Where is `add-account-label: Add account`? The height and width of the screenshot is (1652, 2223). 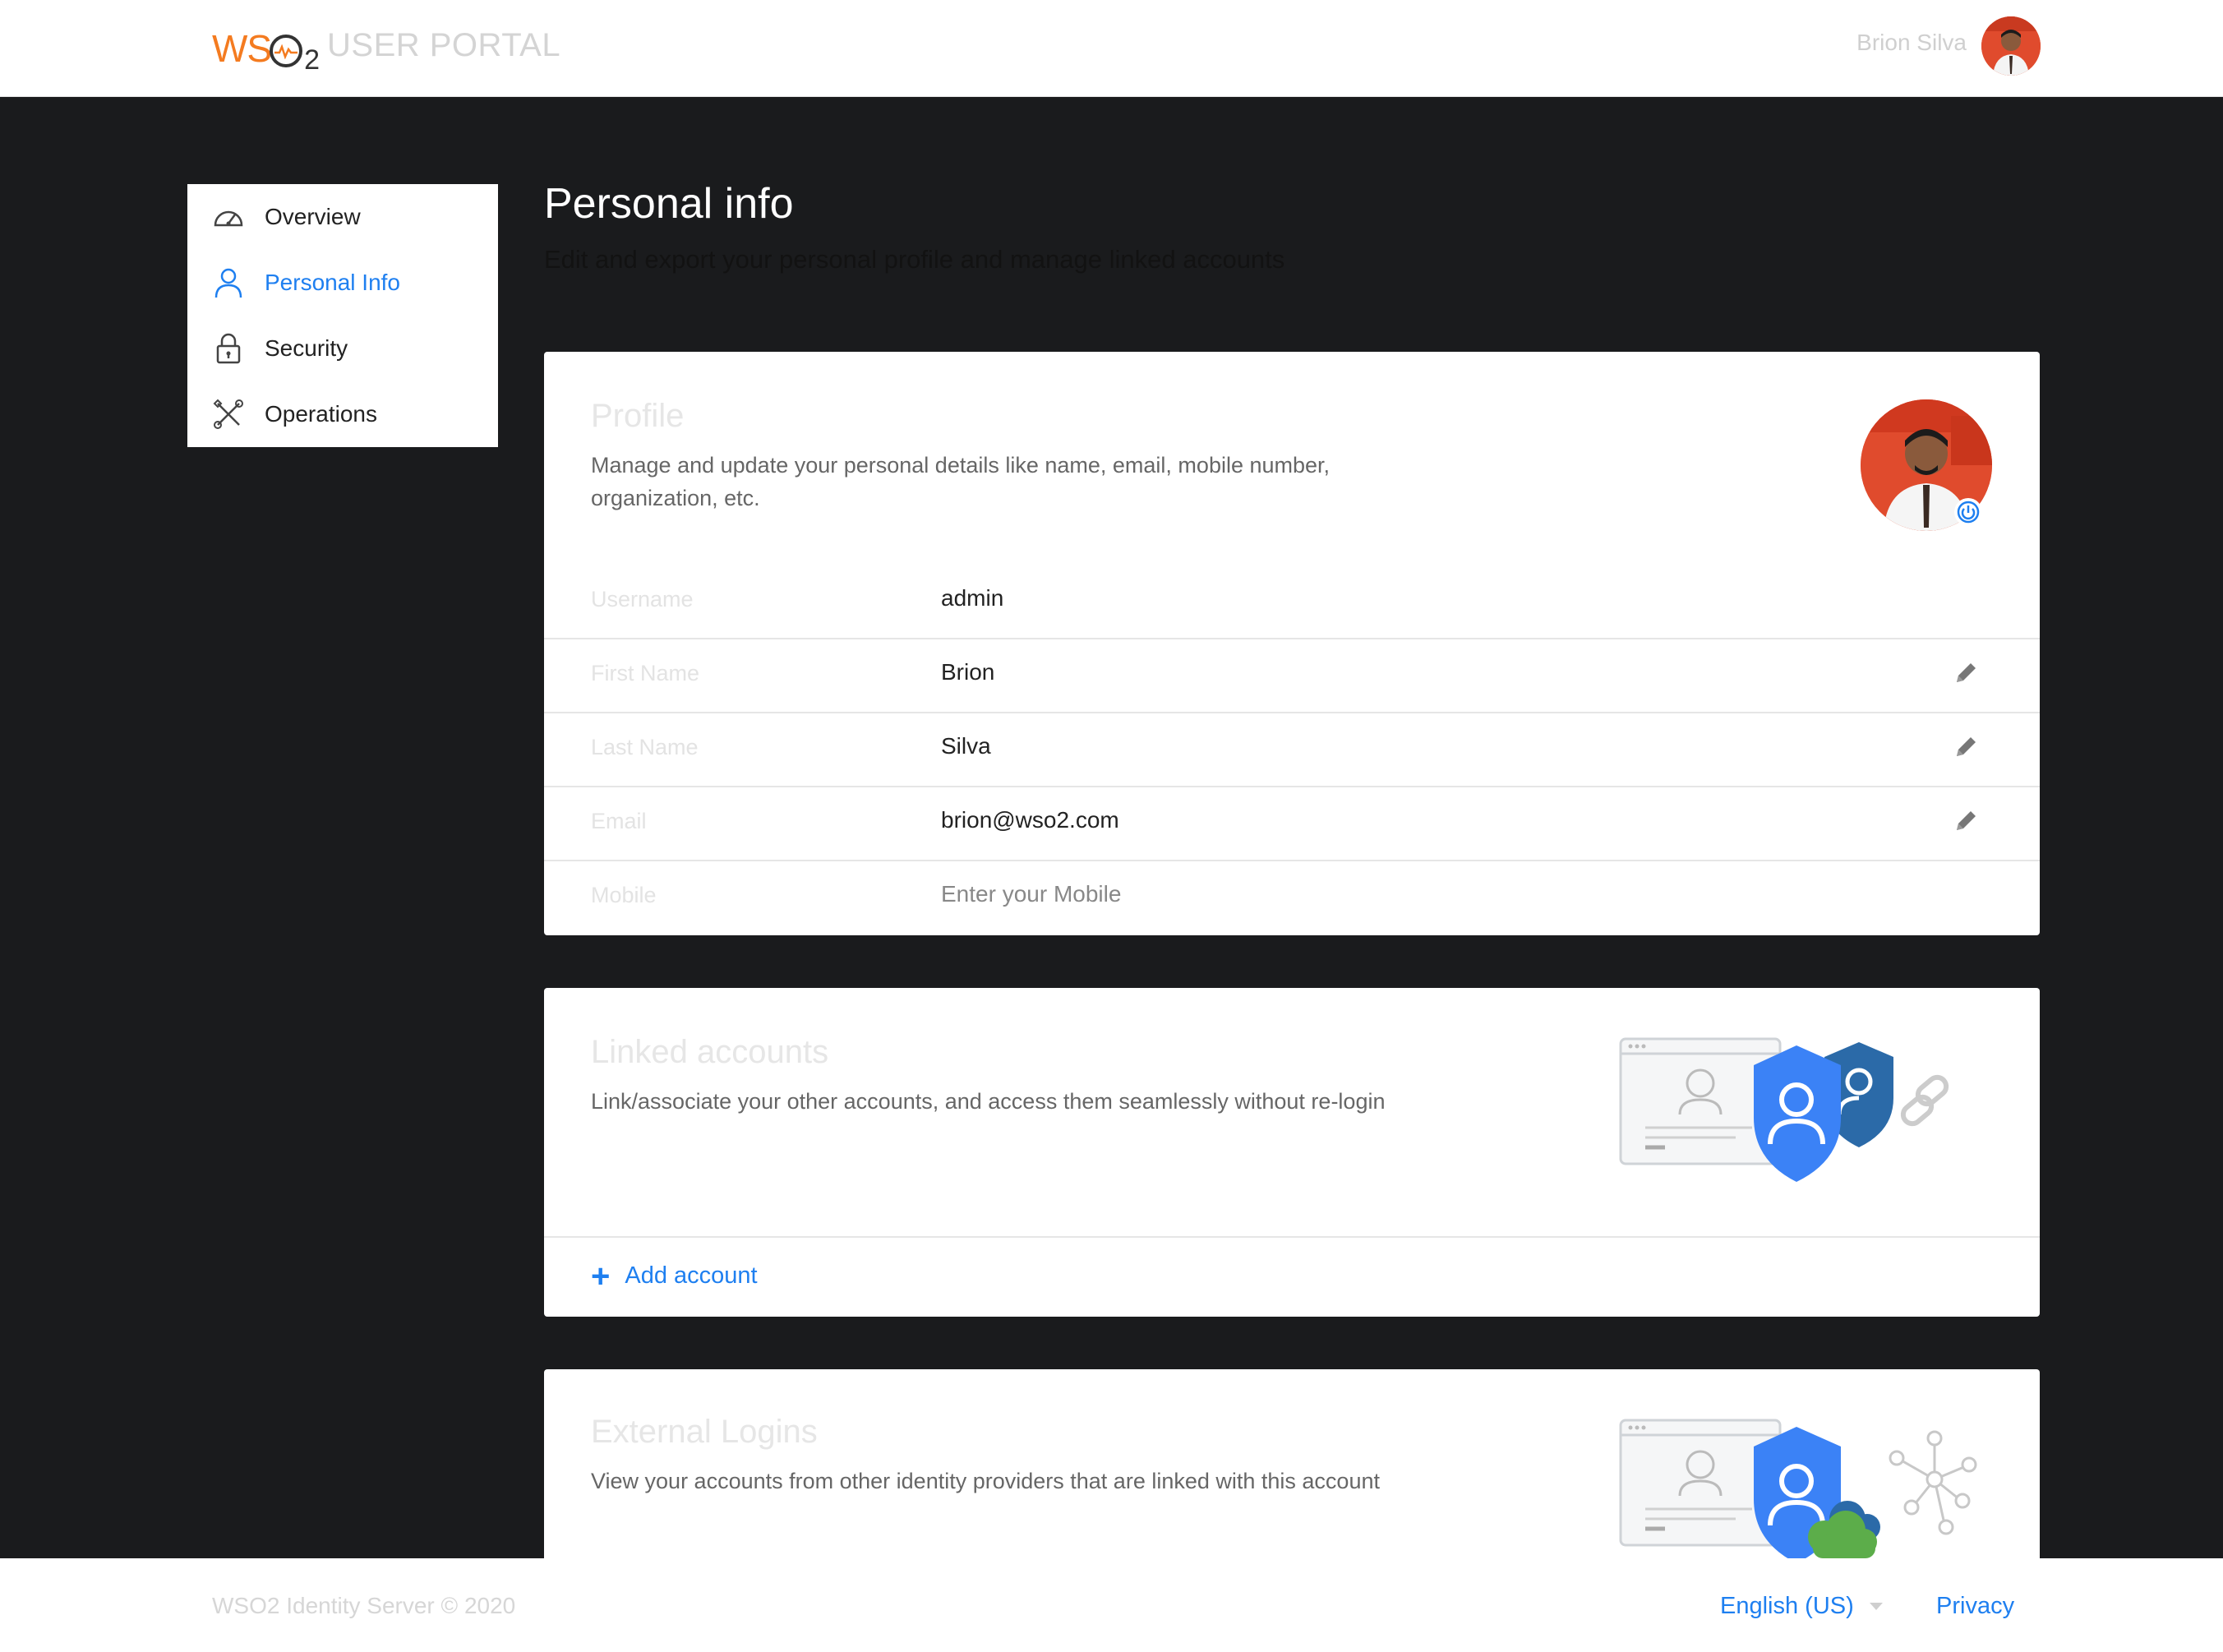
add-account-label: Add account is located at coordinates (691, 1275).